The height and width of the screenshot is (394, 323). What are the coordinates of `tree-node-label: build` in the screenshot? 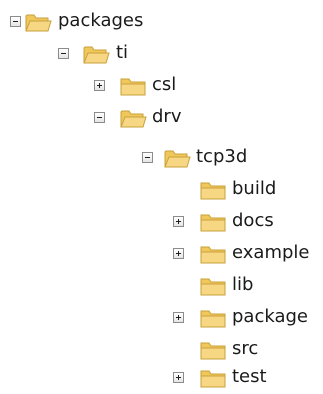 It's located at (254, 188).